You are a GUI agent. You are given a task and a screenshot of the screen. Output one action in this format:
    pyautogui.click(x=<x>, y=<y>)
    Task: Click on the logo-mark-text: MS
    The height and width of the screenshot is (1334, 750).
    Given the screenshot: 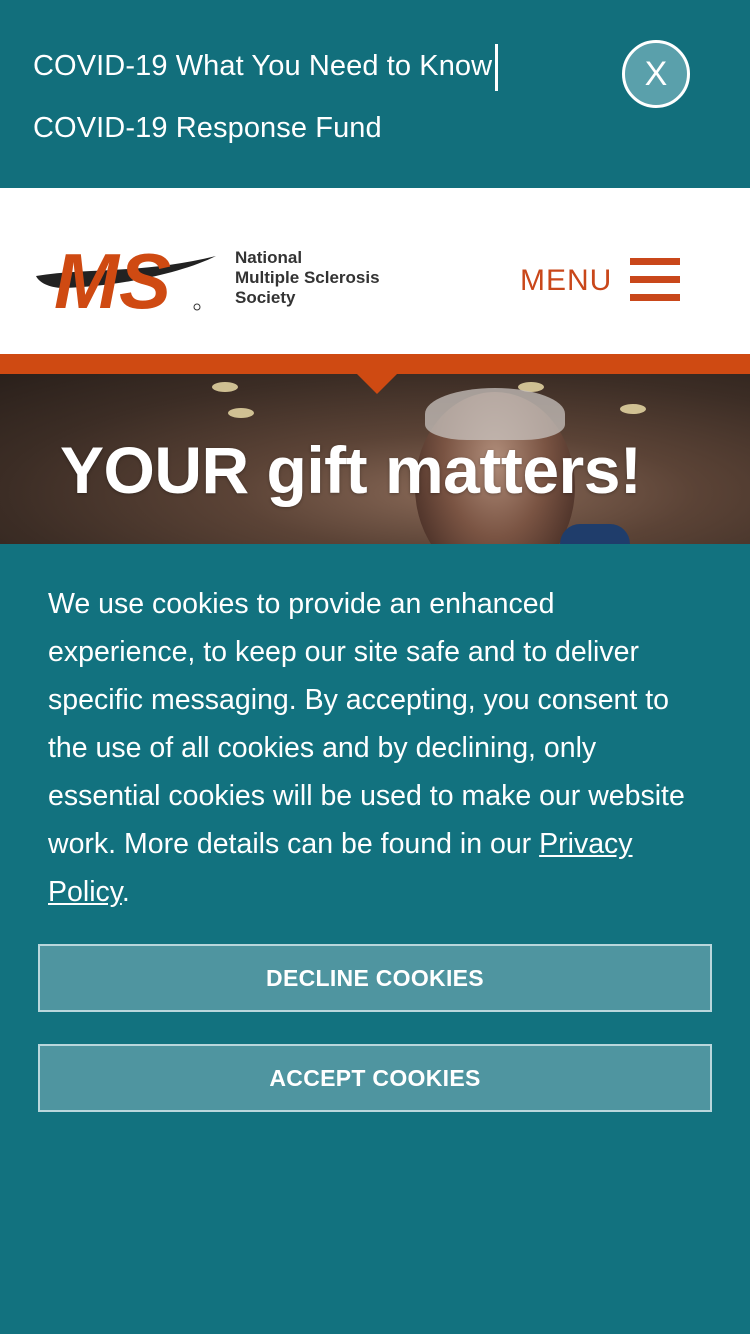 What is the action you would take?
    pyautogui.click(x=112, y=276)
    